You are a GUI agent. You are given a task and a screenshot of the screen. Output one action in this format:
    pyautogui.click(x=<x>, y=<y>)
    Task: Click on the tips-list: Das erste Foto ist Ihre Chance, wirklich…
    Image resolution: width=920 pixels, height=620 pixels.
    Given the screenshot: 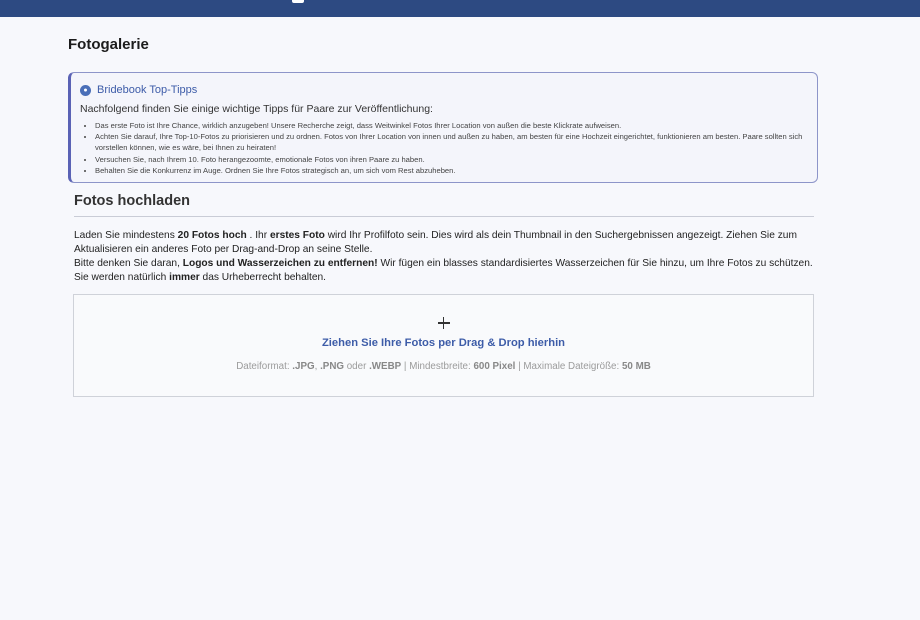 What is the action you would take?
    pyautogui.click(x=443, y=148)
    